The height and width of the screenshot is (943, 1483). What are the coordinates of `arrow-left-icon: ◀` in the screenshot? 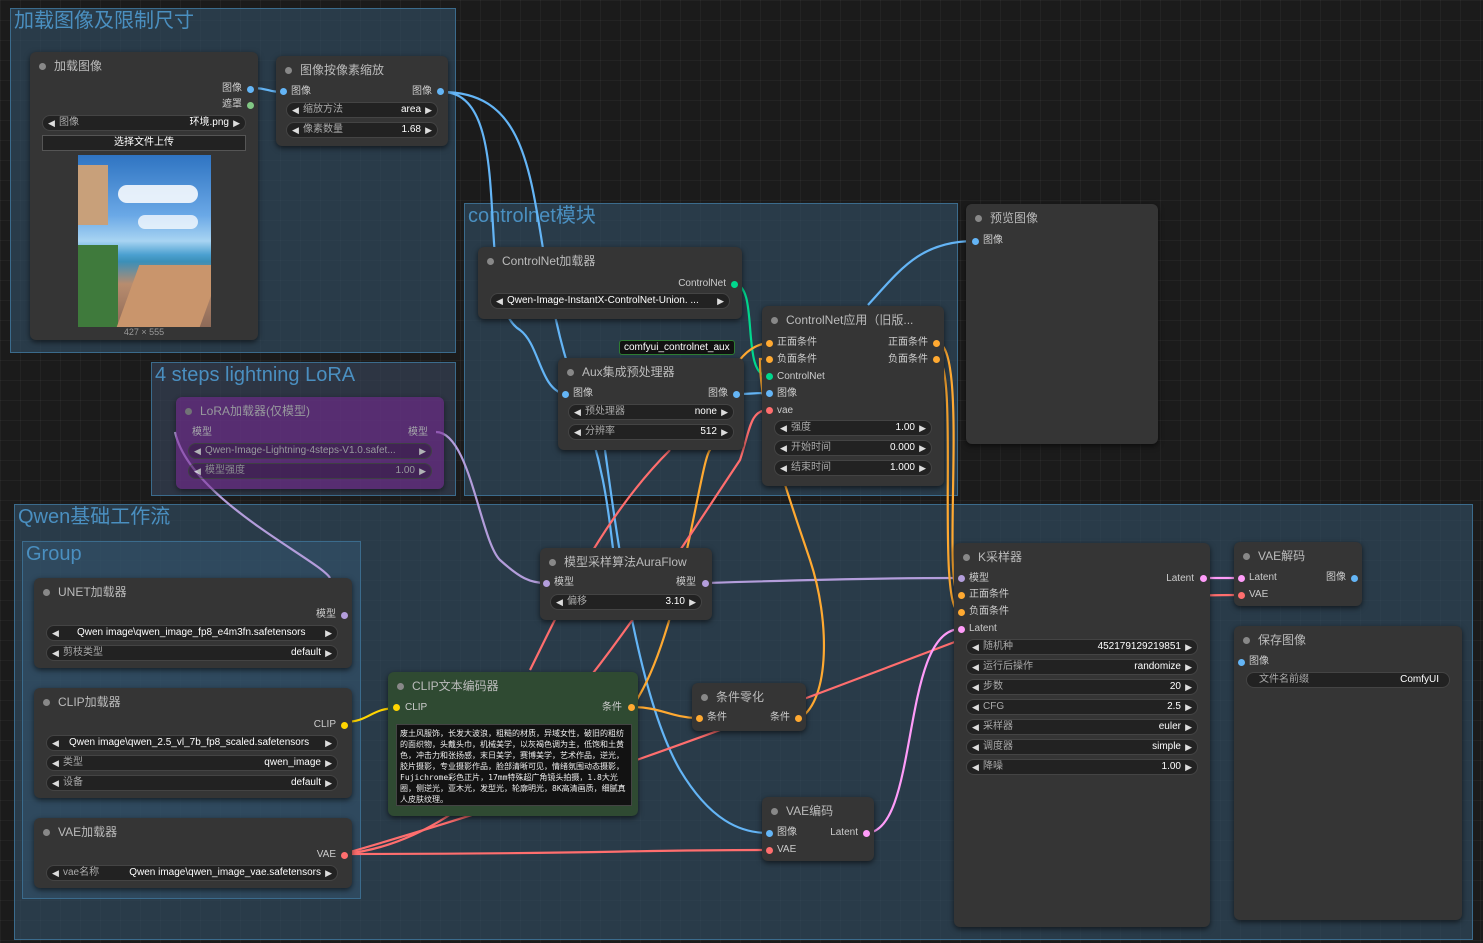 It's located at (51, 123).